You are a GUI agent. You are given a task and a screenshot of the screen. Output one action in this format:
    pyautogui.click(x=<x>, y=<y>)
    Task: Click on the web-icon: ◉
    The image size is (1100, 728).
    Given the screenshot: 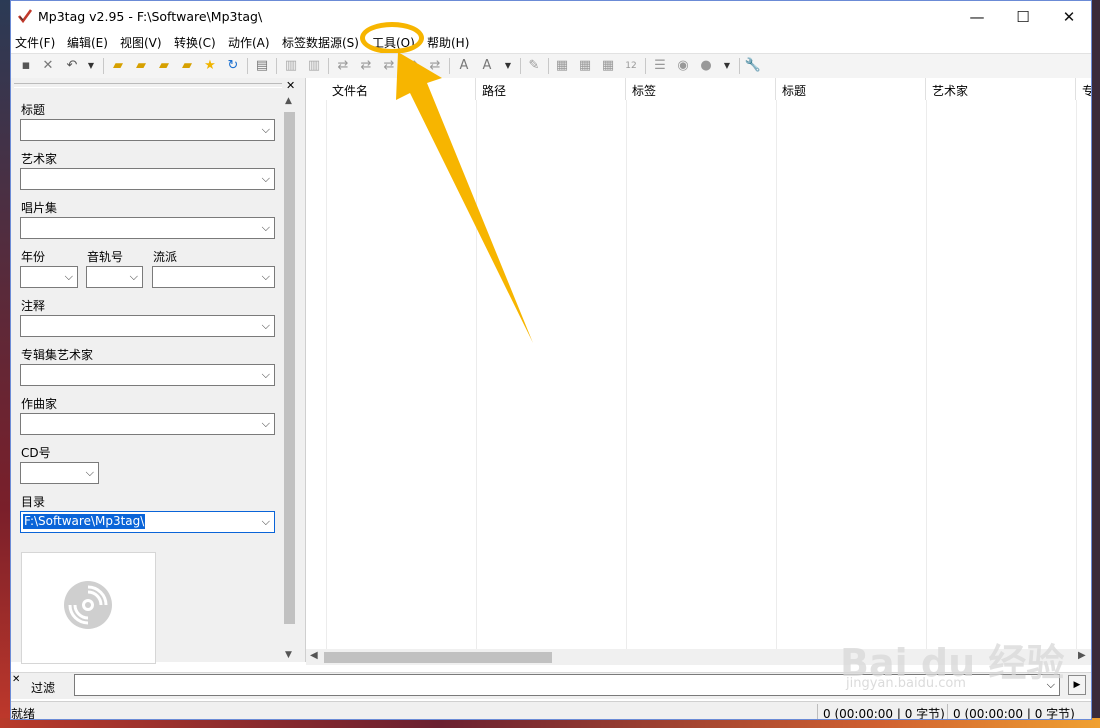 What is the action you would take?
    pyautogui.click(x=683, y=66)
    